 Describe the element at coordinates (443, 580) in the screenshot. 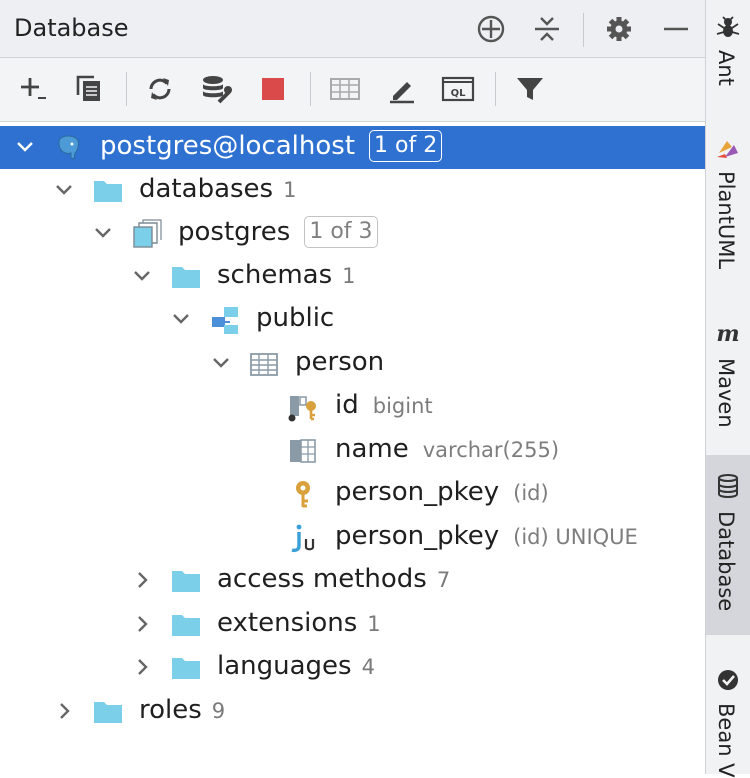

I see `child-count: 7` at that location.